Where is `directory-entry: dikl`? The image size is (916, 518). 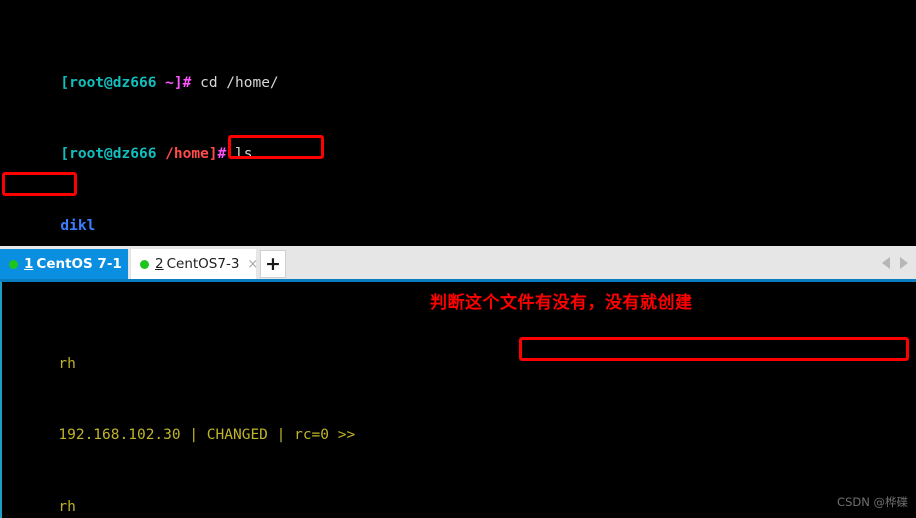
directory-entry: dikl is located at coordinates (78, 225).